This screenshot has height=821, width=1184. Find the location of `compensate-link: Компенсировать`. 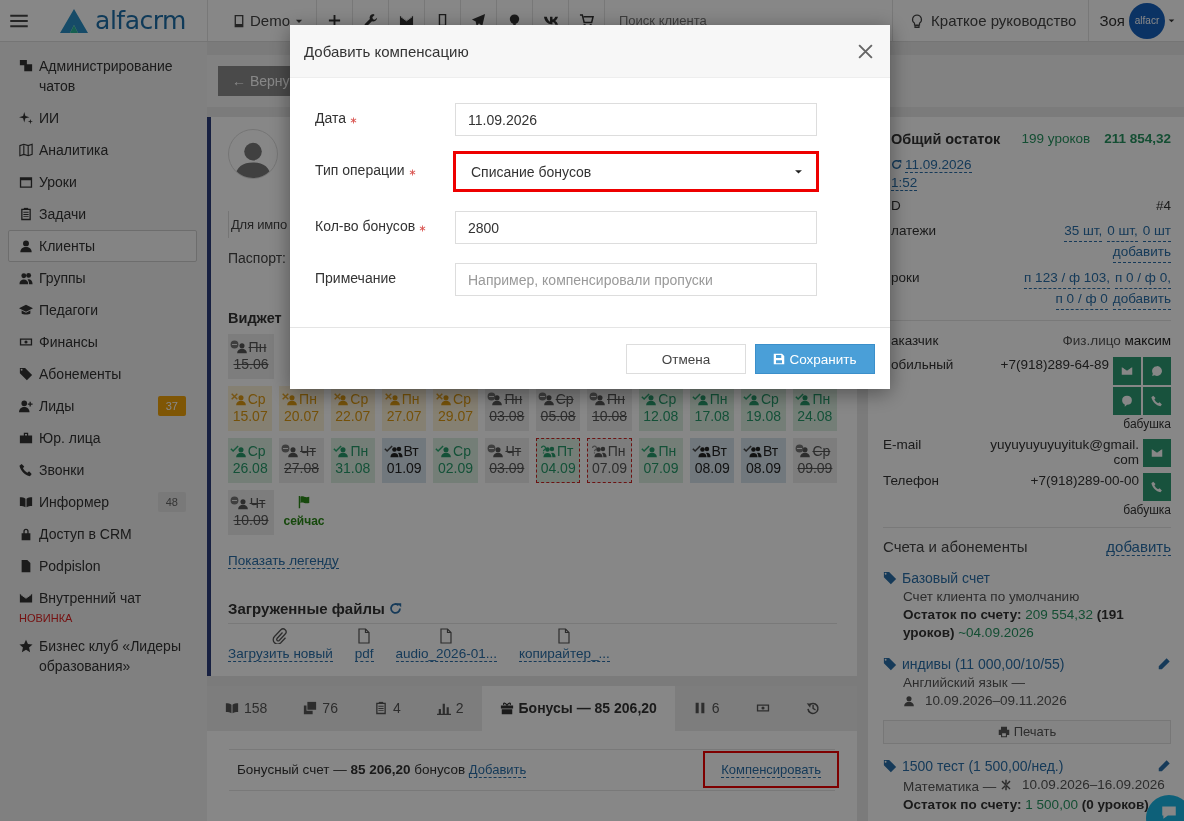

compensate-link: Компенсировать is located at coordinates (771, 770).